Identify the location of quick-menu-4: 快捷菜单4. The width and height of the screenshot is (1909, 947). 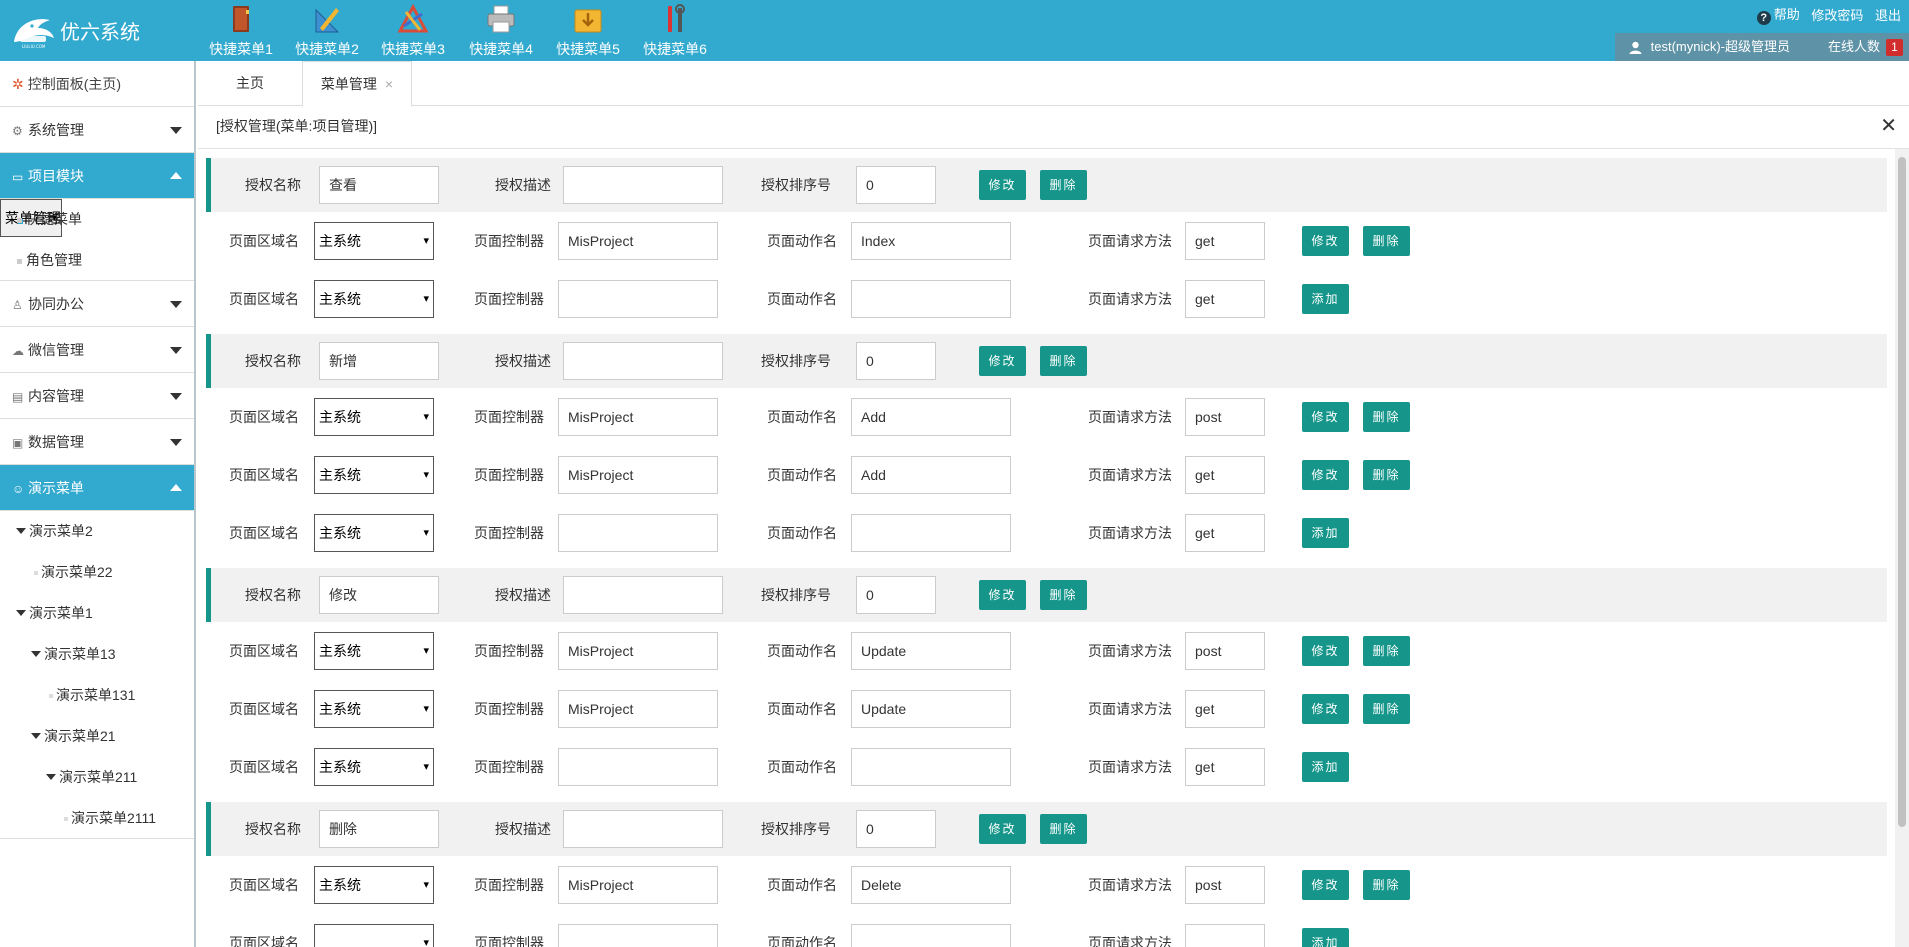
(501, 31).